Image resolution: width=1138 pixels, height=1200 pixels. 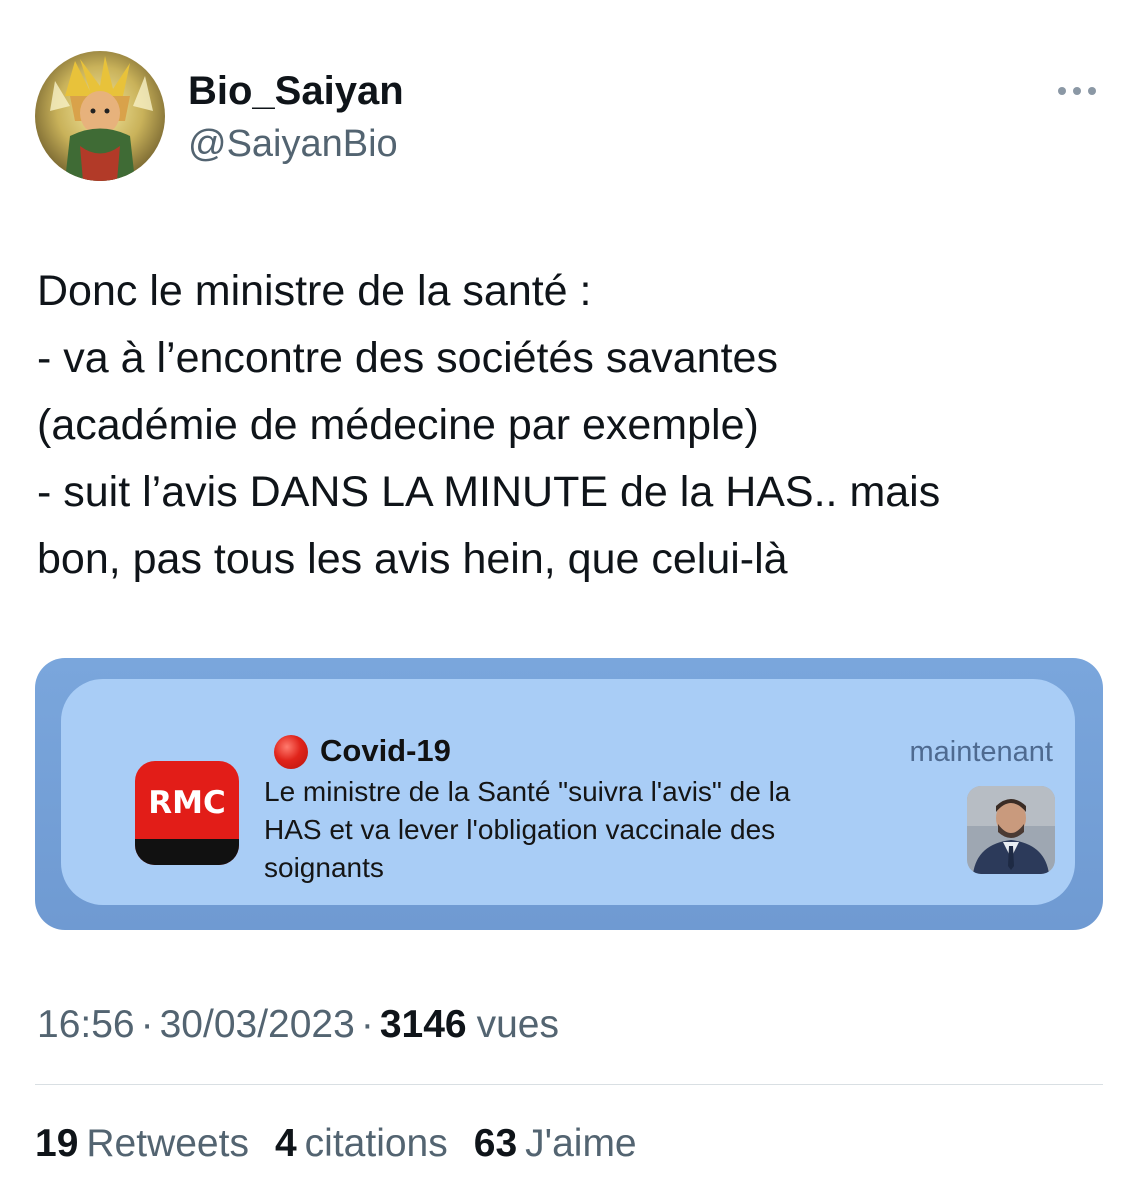 I want to click on more-options-button, so click(x=1077, y=91).